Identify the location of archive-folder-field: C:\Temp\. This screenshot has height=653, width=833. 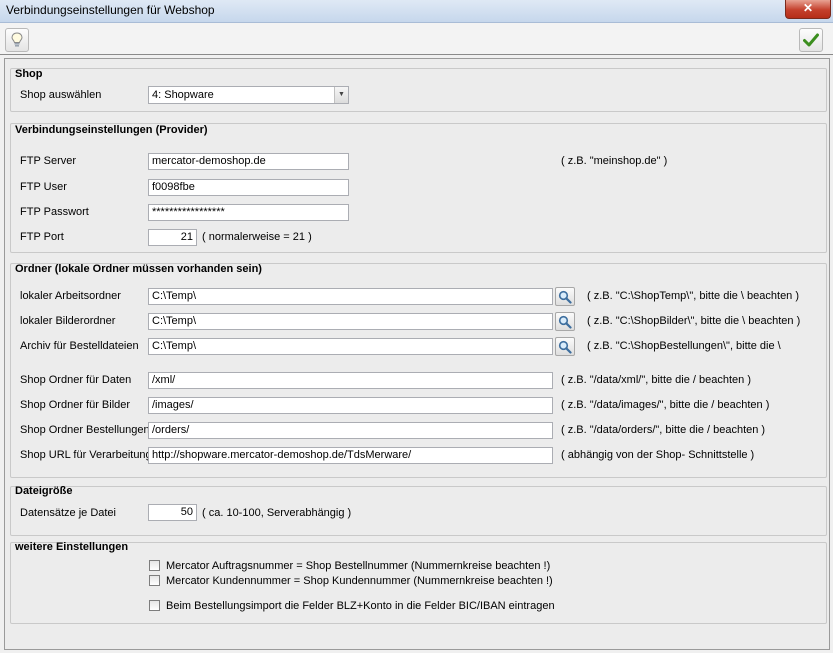
(350, 346).